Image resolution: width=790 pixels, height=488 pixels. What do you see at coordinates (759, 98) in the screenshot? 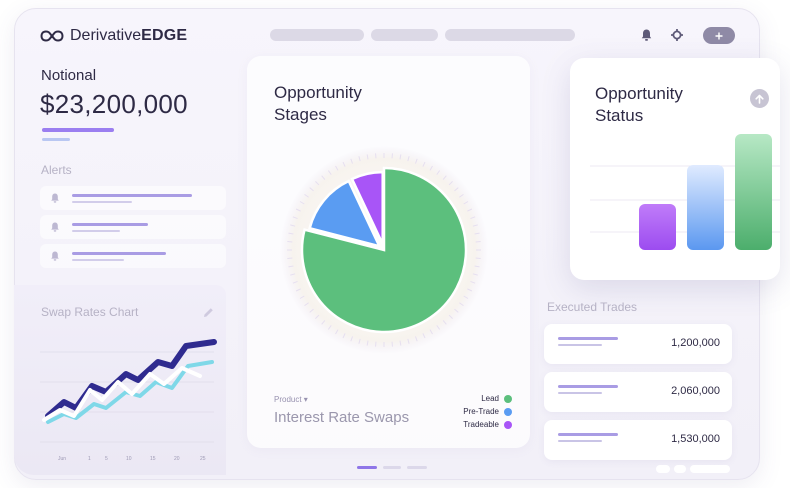
I see `upload-arrow-icon` at bounding box center [759, 98].